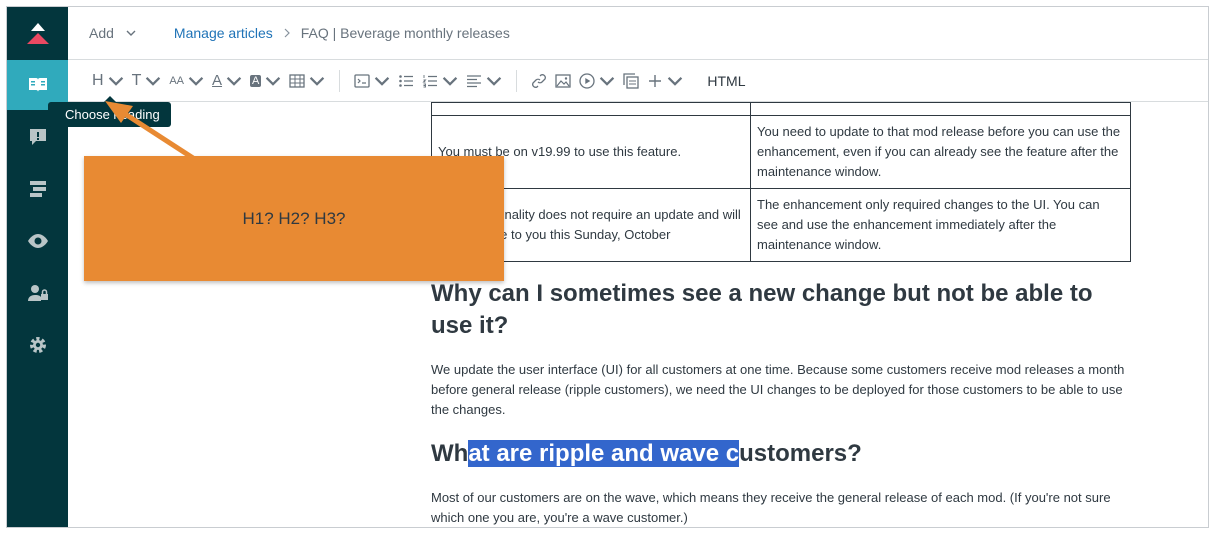 This screenshot has width=1216, height=536. I want to click on font-color-dropdown: A, so click(227, 81).